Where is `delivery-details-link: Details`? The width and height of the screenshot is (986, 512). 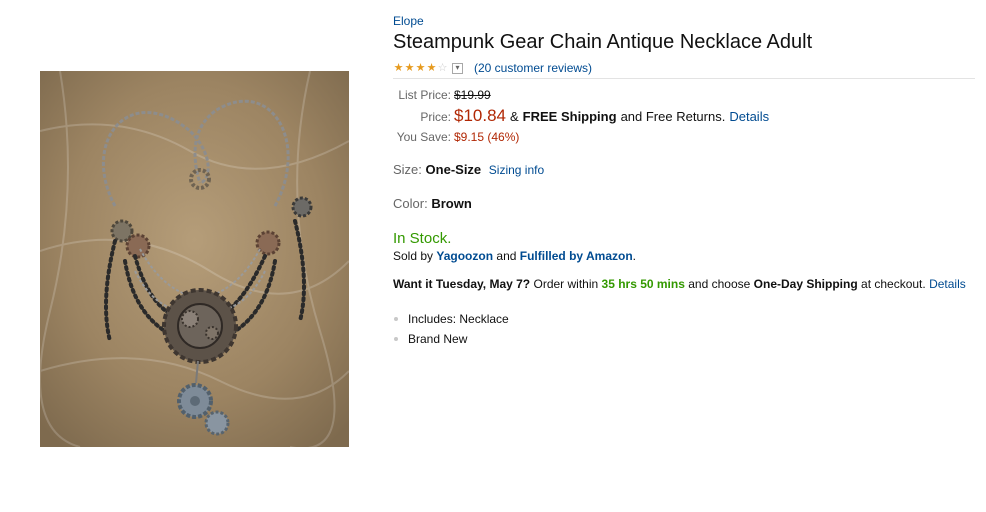 delivery-details-link: Details is located at coordinates (947, 284).